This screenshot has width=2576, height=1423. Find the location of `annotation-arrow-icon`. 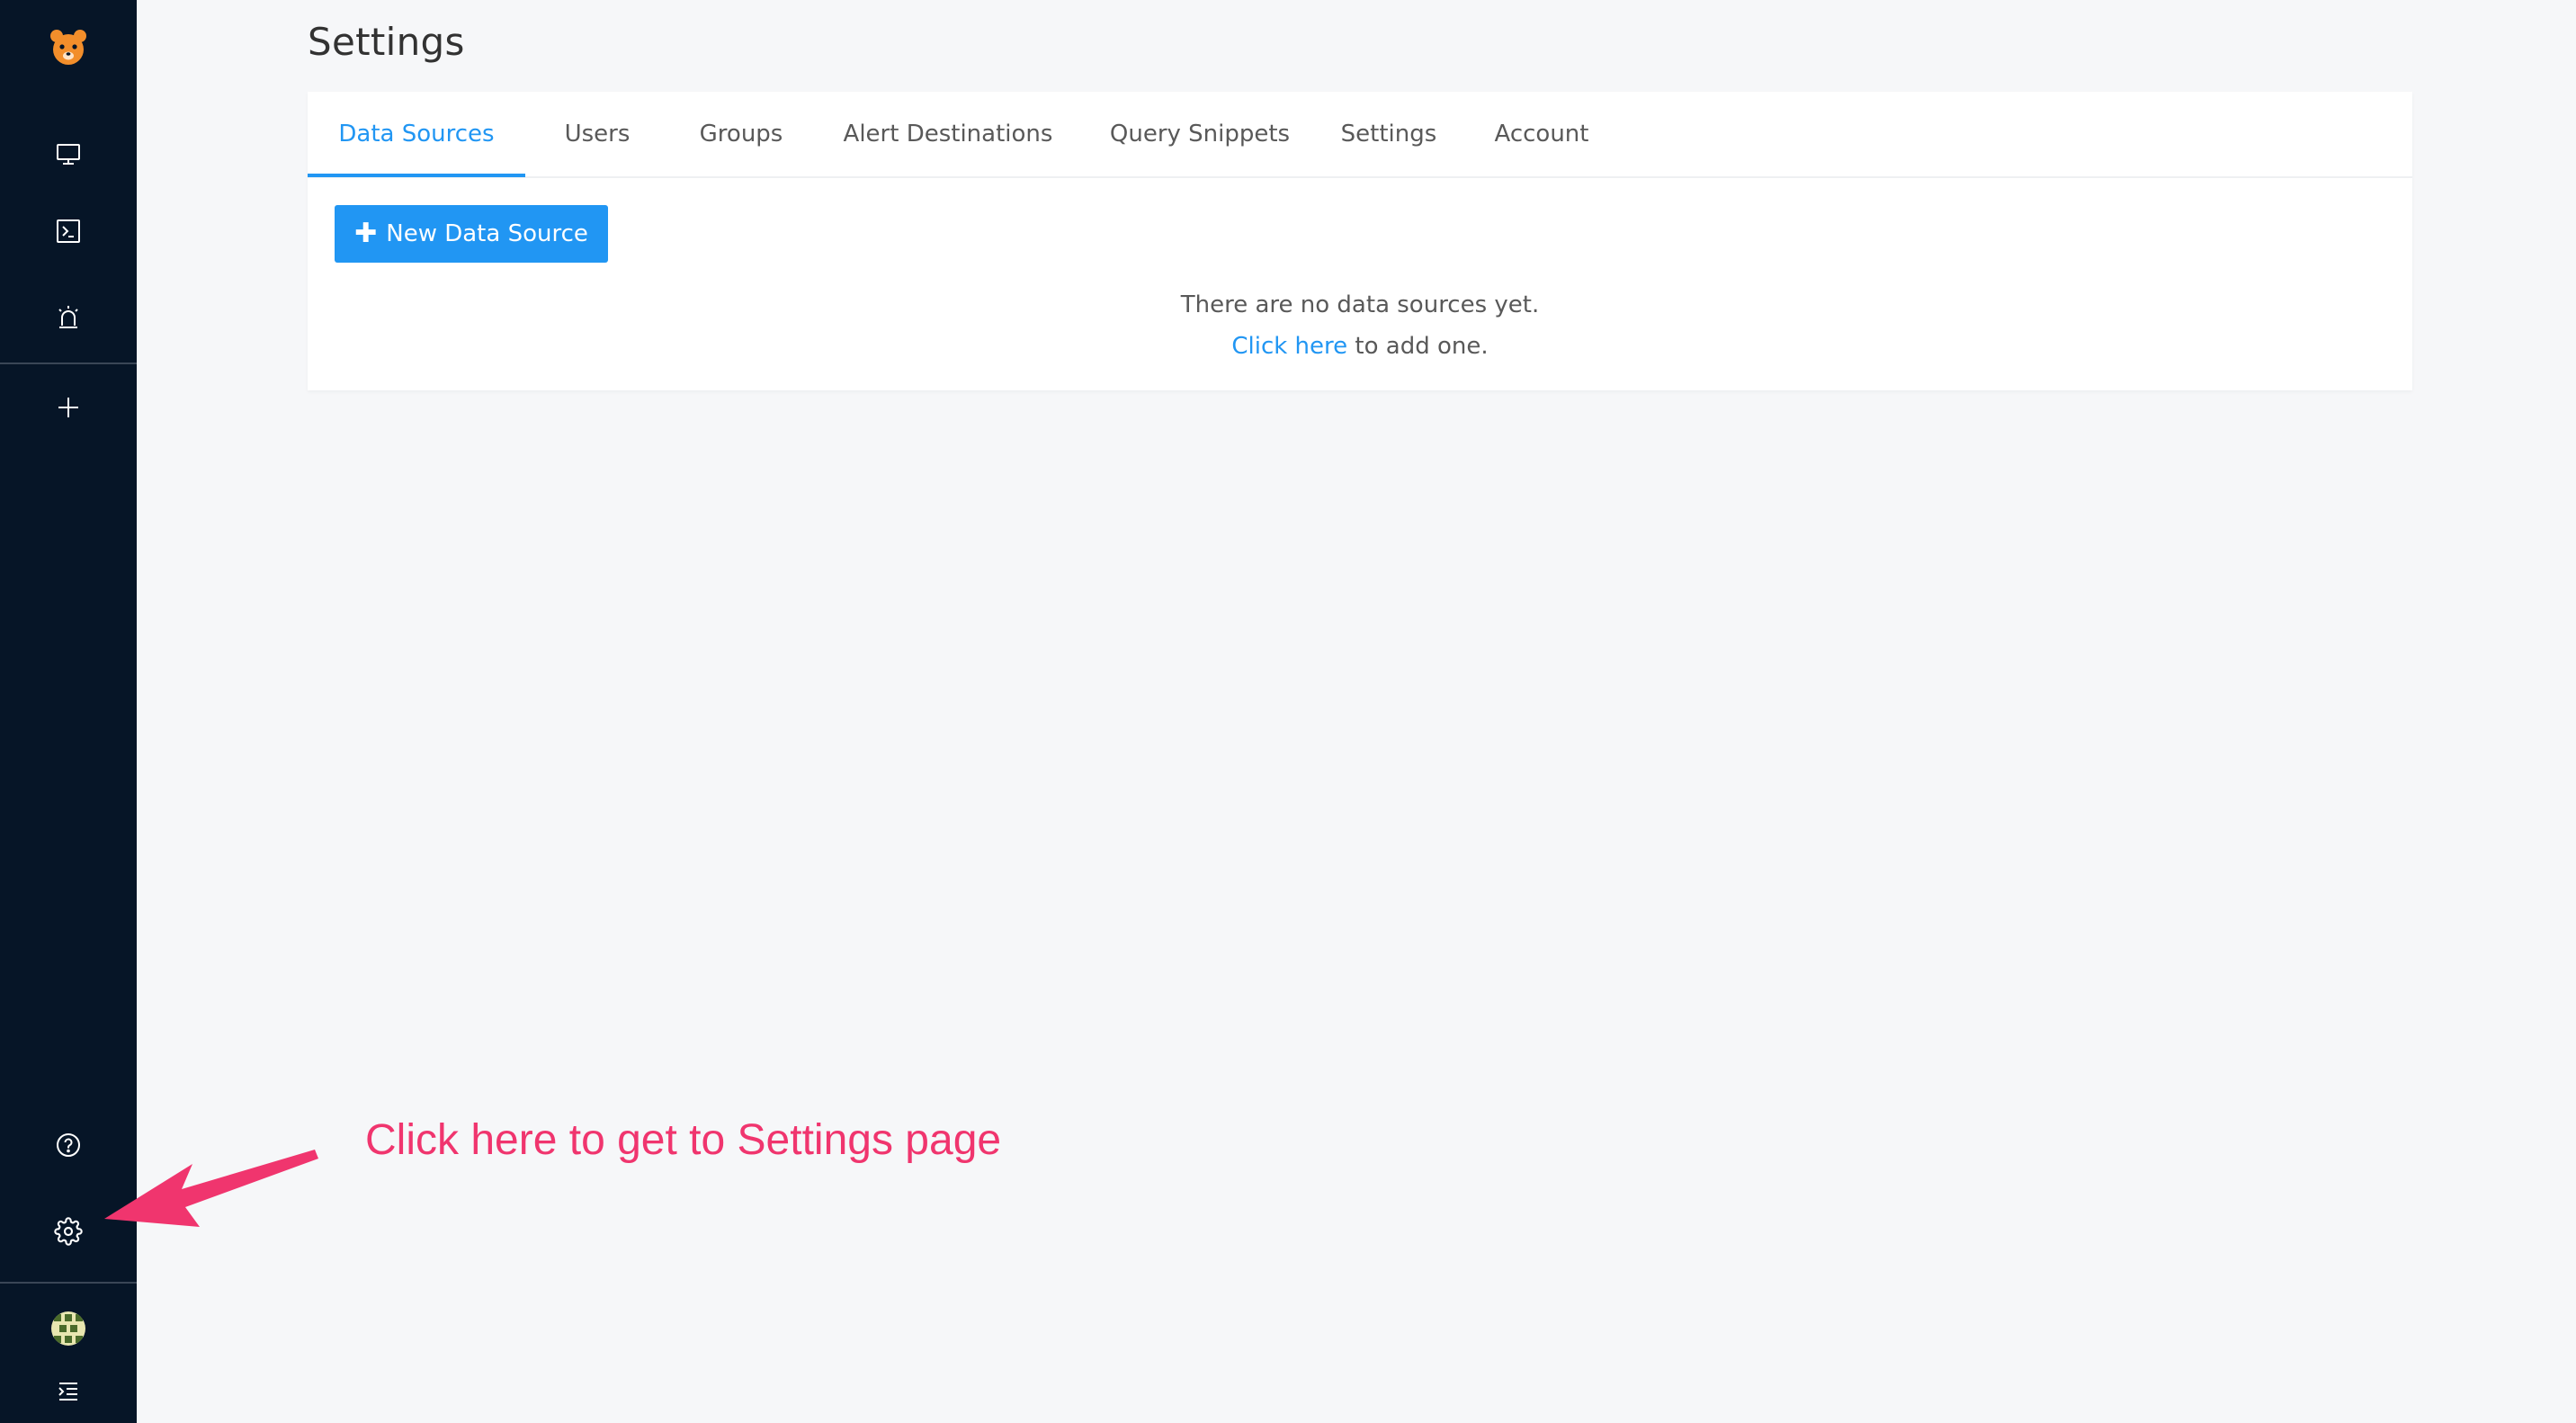

annotation-arrow-icon is located at coordinates (211, 1188).